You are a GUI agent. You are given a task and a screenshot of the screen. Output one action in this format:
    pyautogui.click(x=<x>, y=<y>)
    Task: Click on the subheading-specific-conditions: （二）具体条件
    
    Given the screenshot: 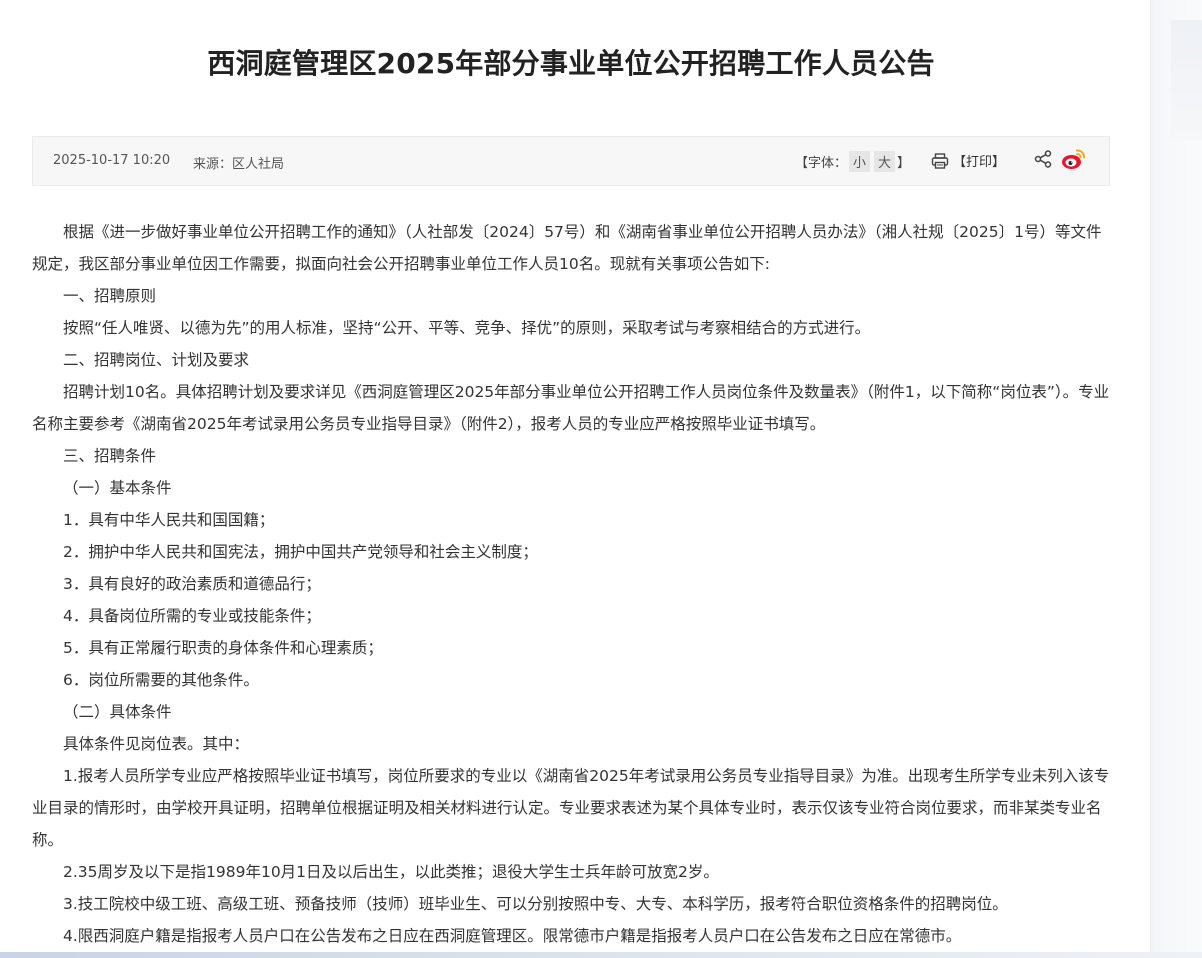 What is the action you would take?
    pyautogui.click(x=117, y=712)
    